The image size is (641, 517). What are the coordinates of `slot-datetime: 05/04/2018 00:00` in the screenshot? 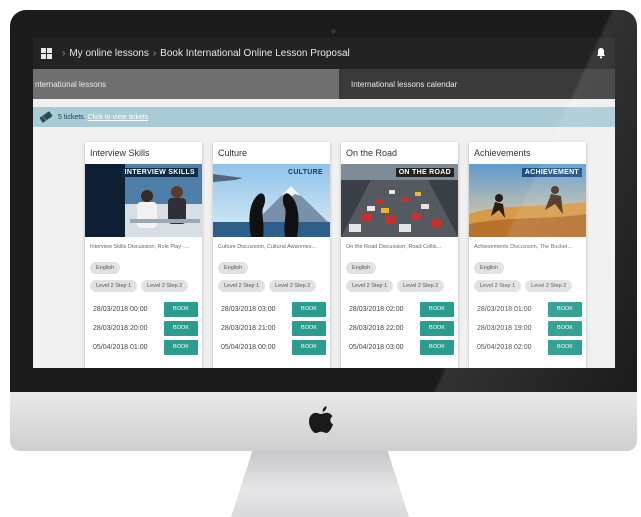 It's located at (248, 347).